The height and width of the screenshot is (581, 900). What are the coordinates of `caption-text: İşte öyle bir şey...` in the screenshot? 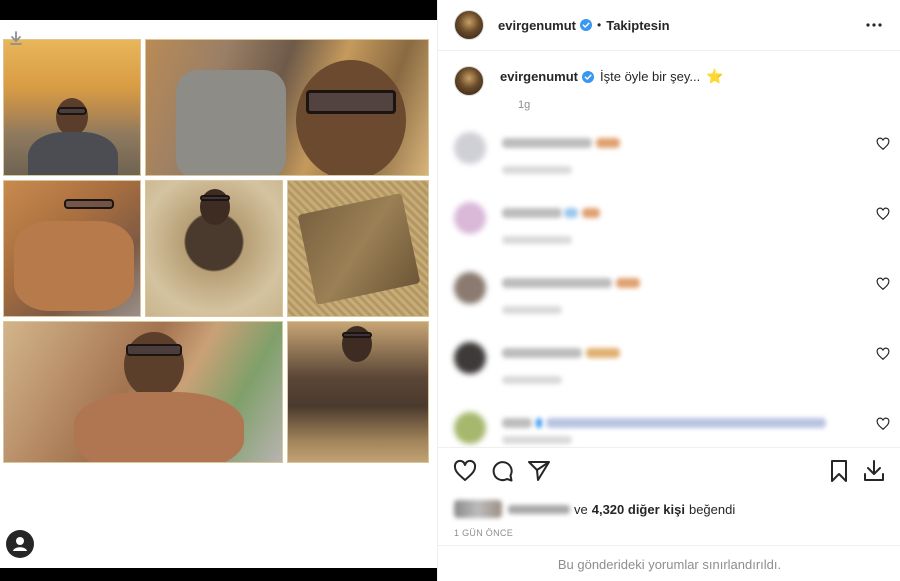 It's located at (650, 76).